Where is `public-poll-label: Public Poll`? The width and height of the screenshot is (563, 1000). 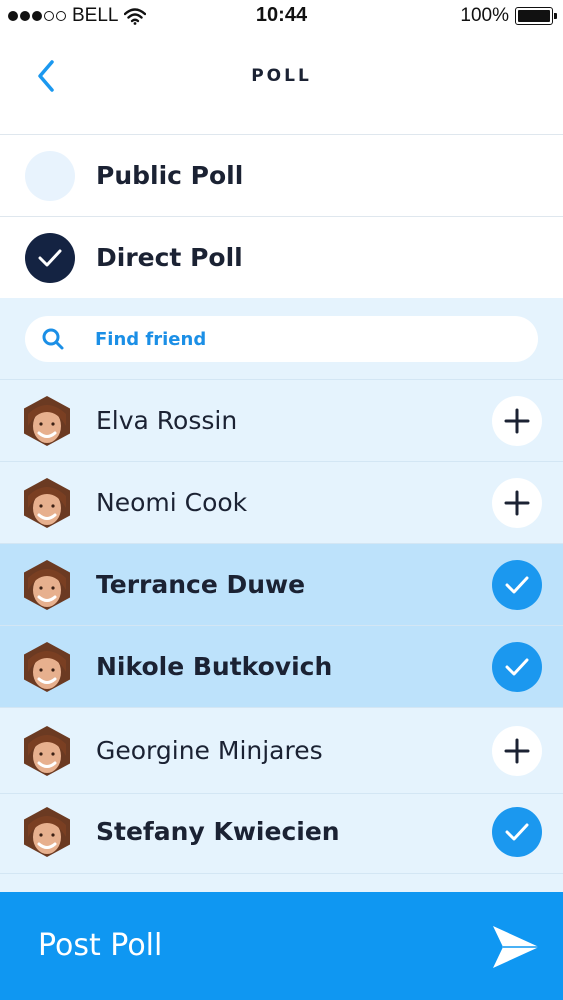 public-poll-label: Public Poll is located at coordinates (170, 175).